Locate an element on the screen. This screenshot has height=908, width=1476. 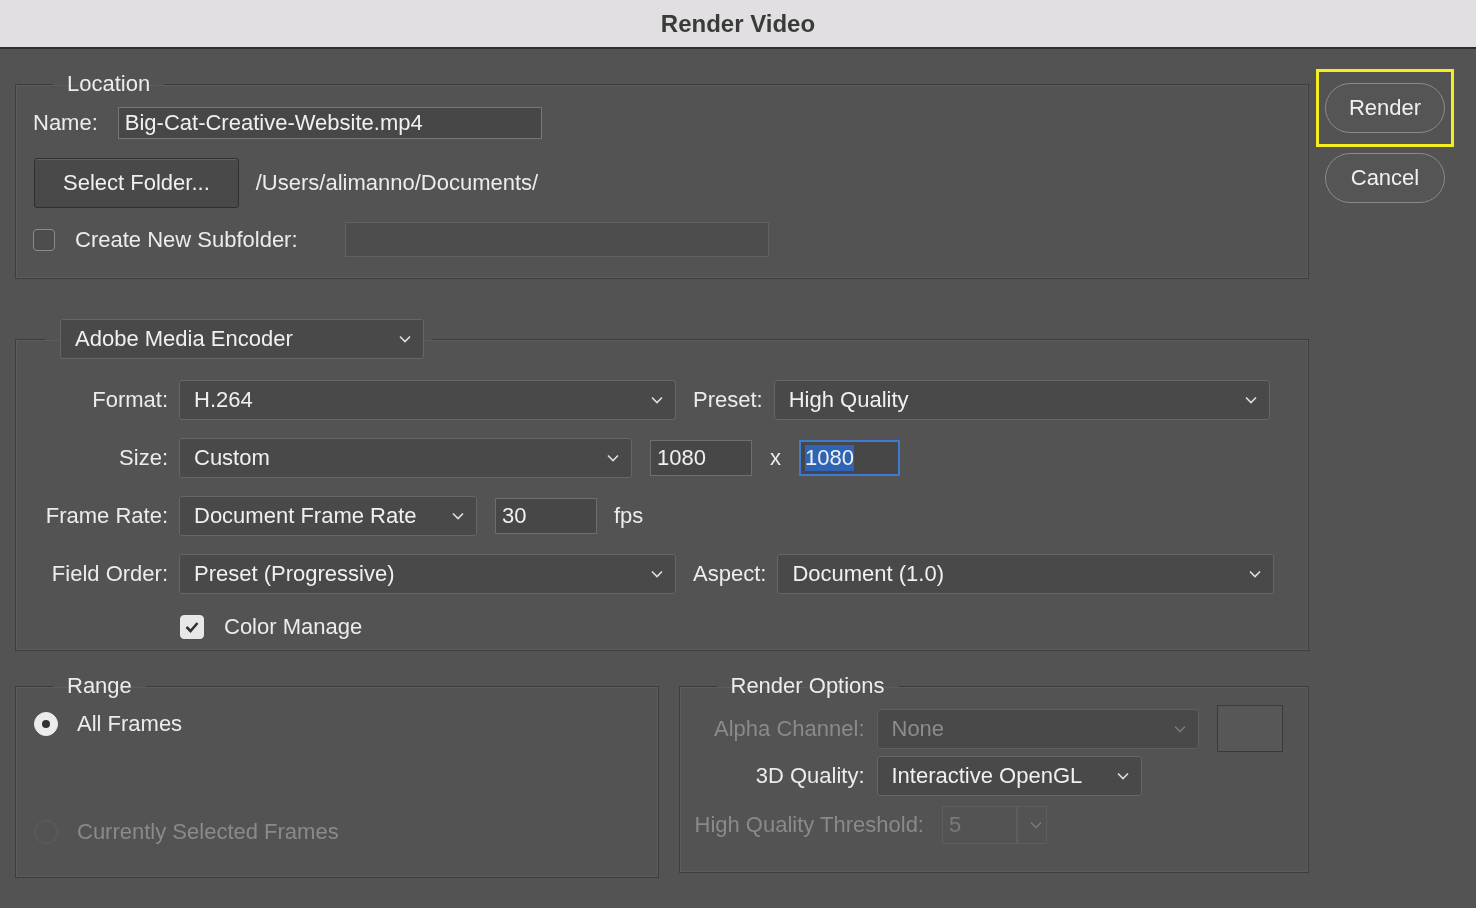
folder-path: /Users/alimanno/Documents/ is located at coordinates (397, 183).